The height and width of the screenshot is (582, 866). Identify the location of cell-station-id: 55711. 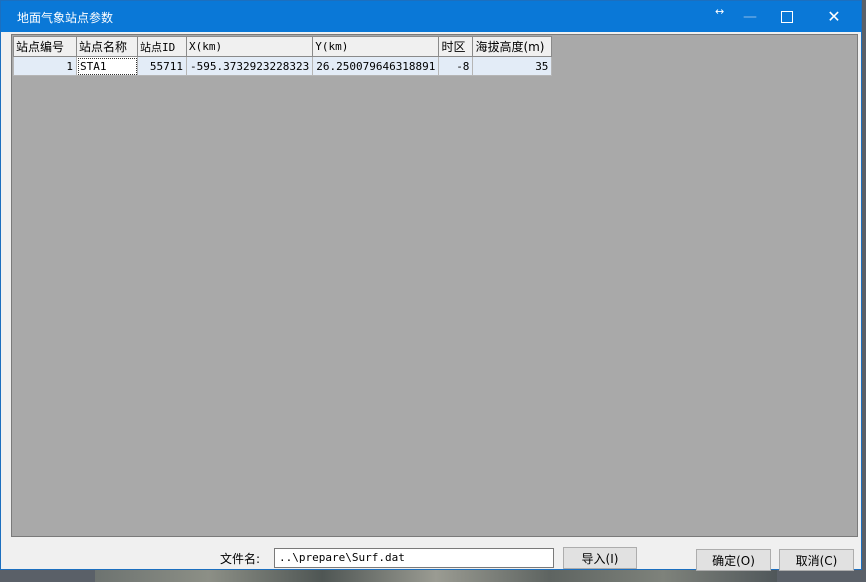
(162, 66).